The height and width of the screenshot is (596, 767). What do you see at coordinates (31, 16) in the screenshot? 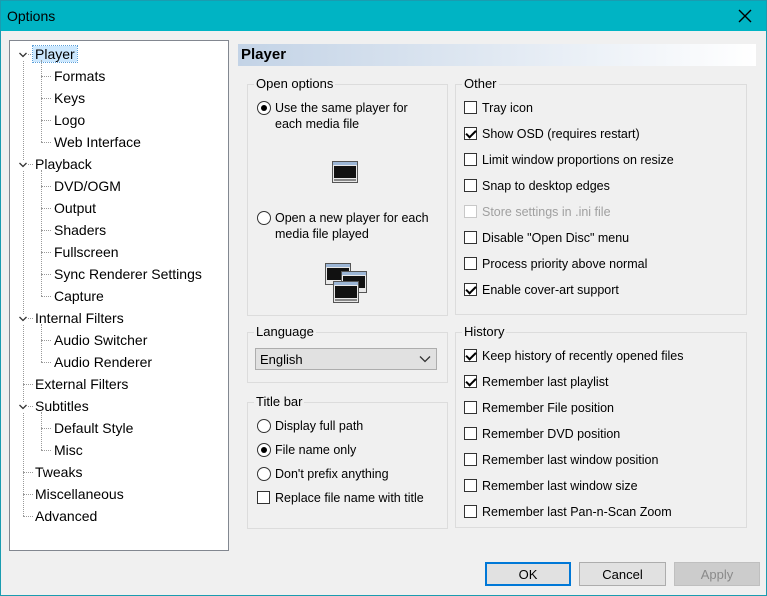
I see `window-title: Options` at bounding box center [31, 16].